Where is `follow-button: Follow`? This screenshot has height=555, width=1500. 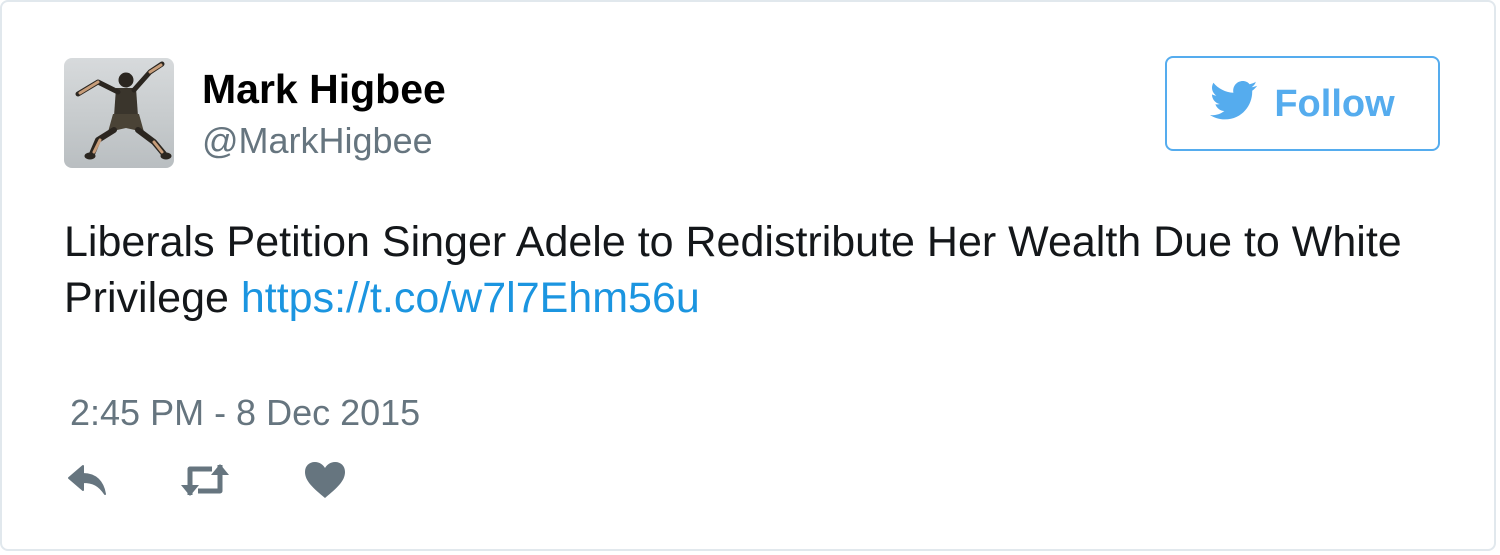 follow-button: Follow is located at coordinates (1302, 103).